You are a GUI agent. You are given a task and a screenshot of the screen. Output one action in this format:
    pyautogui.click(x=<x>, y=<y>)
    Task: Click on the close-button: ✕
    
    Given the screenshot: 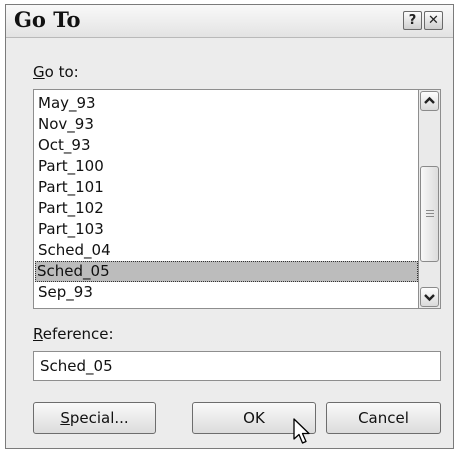 What is the action you would take?
    pyautogui.click(x=433, y=20)
    